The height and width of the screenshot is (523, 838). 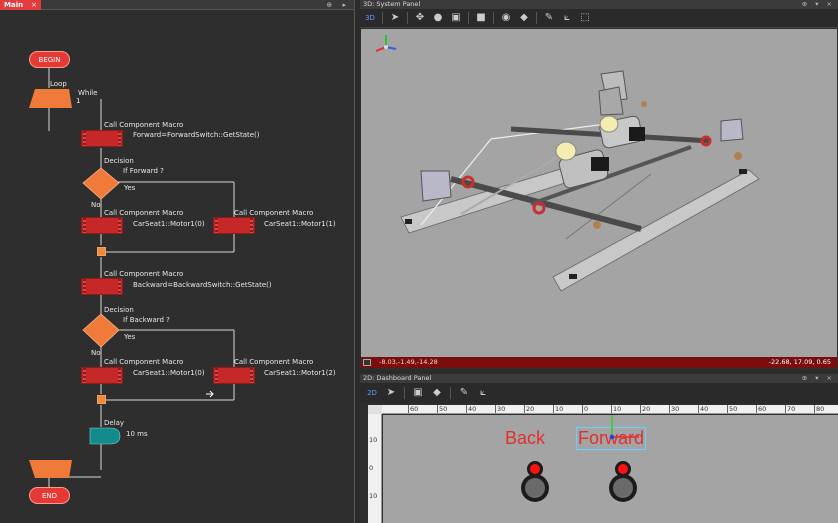 What do you see at coordinates (144, 274) in the screenshot?
I see `macro4-title: Call Component Macro` at bounding box center [144, 274].